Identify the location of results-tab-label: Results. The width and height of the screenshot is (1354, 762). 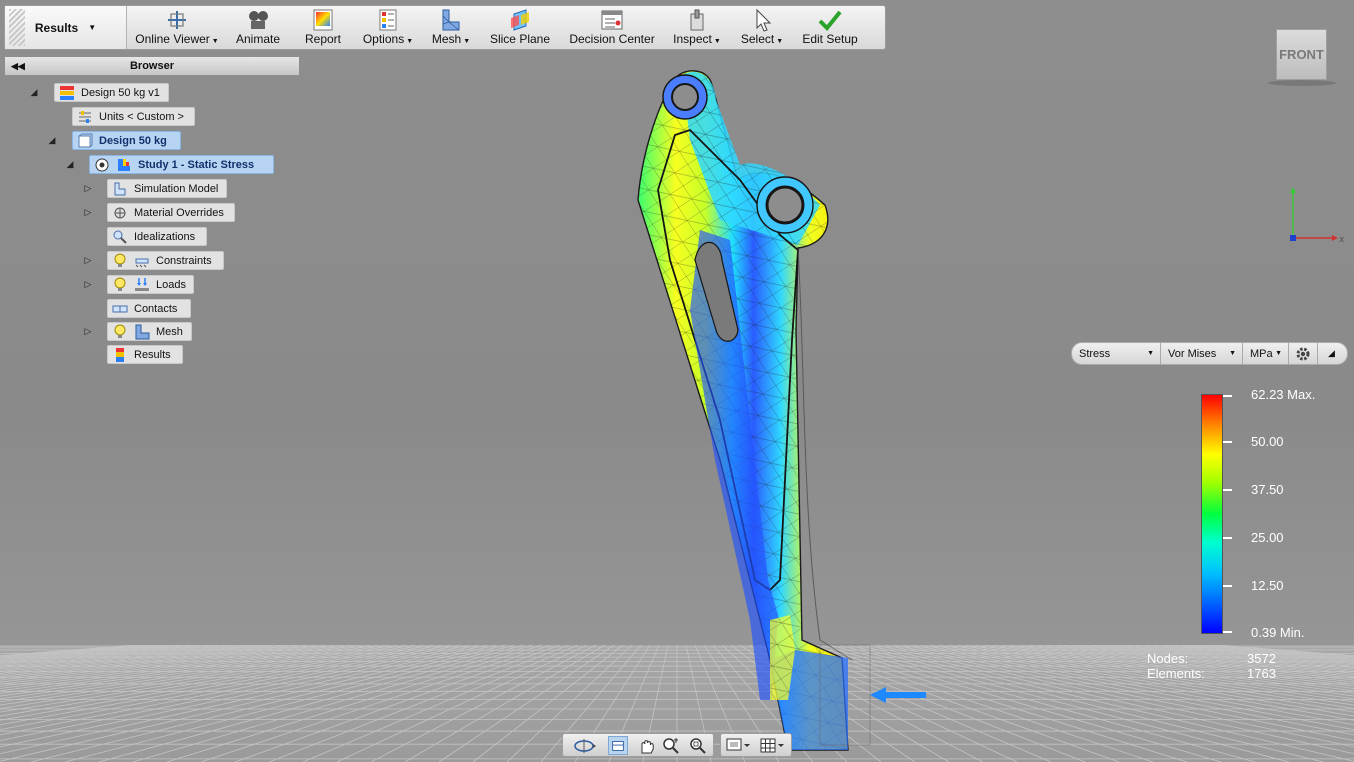
(56, 27).